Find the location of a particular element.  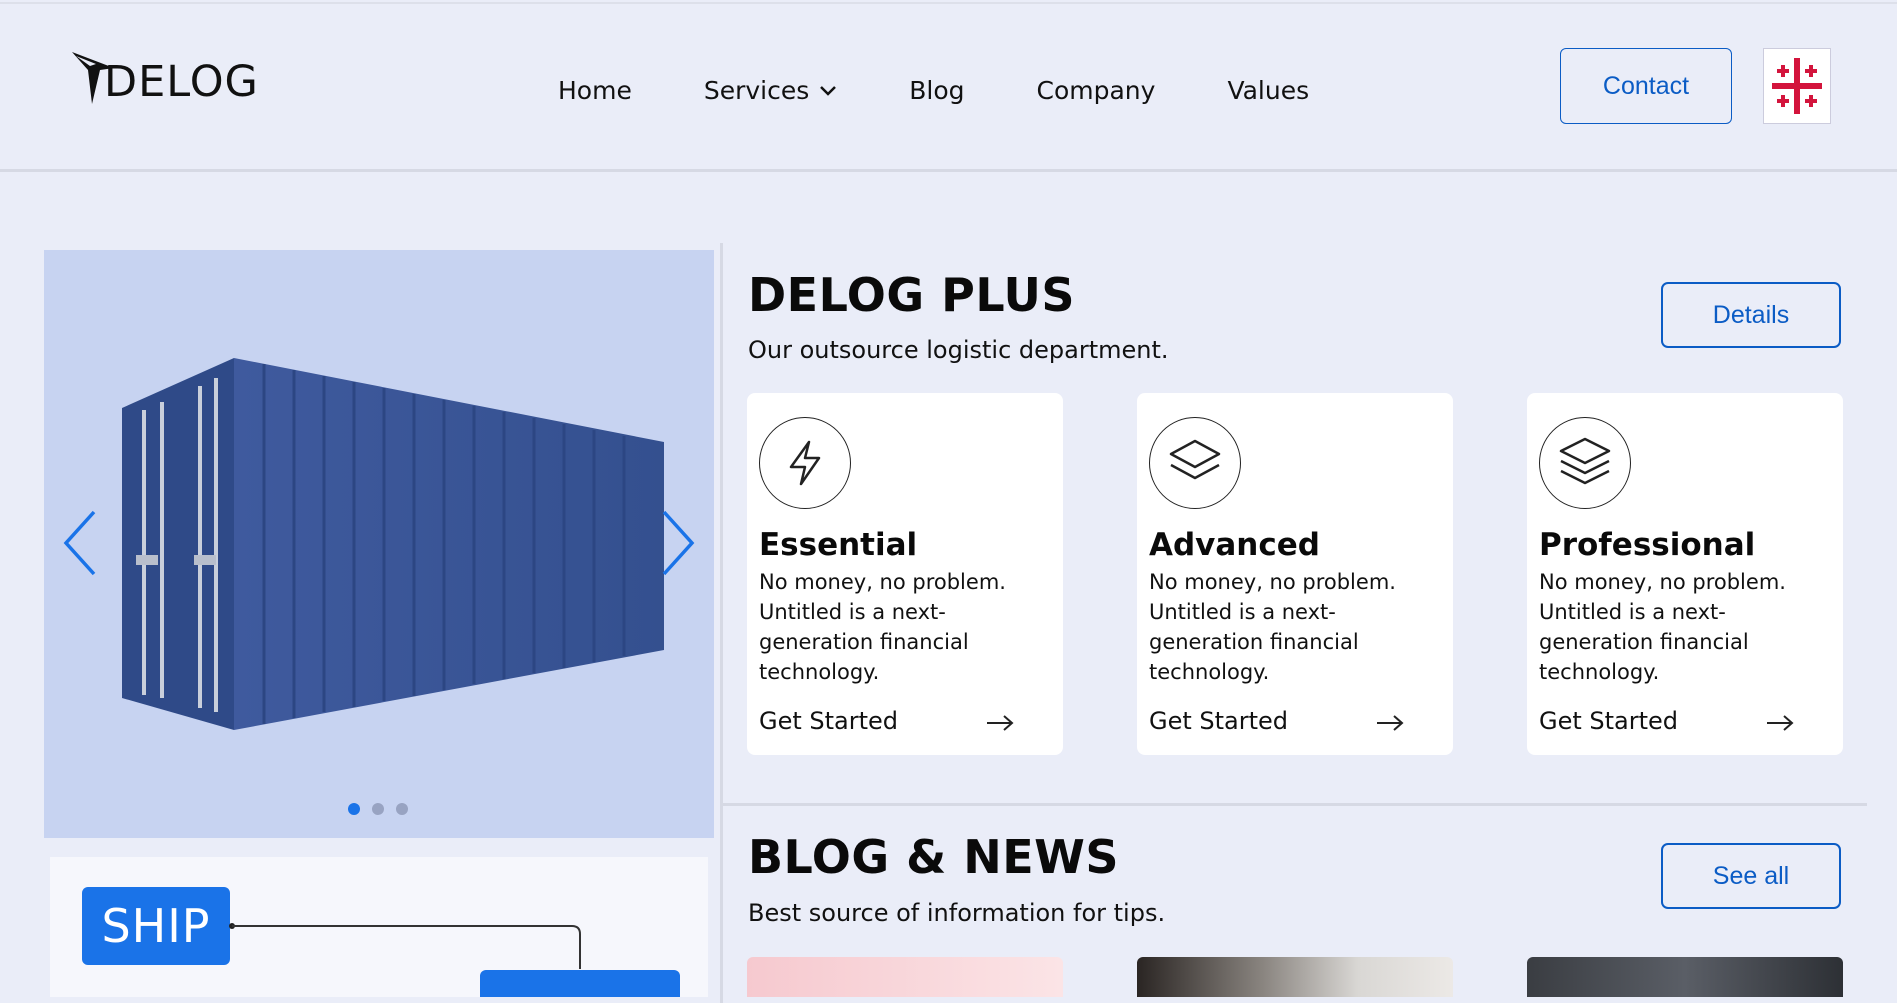

nav-home: Home is located at coordinates (595, 90).